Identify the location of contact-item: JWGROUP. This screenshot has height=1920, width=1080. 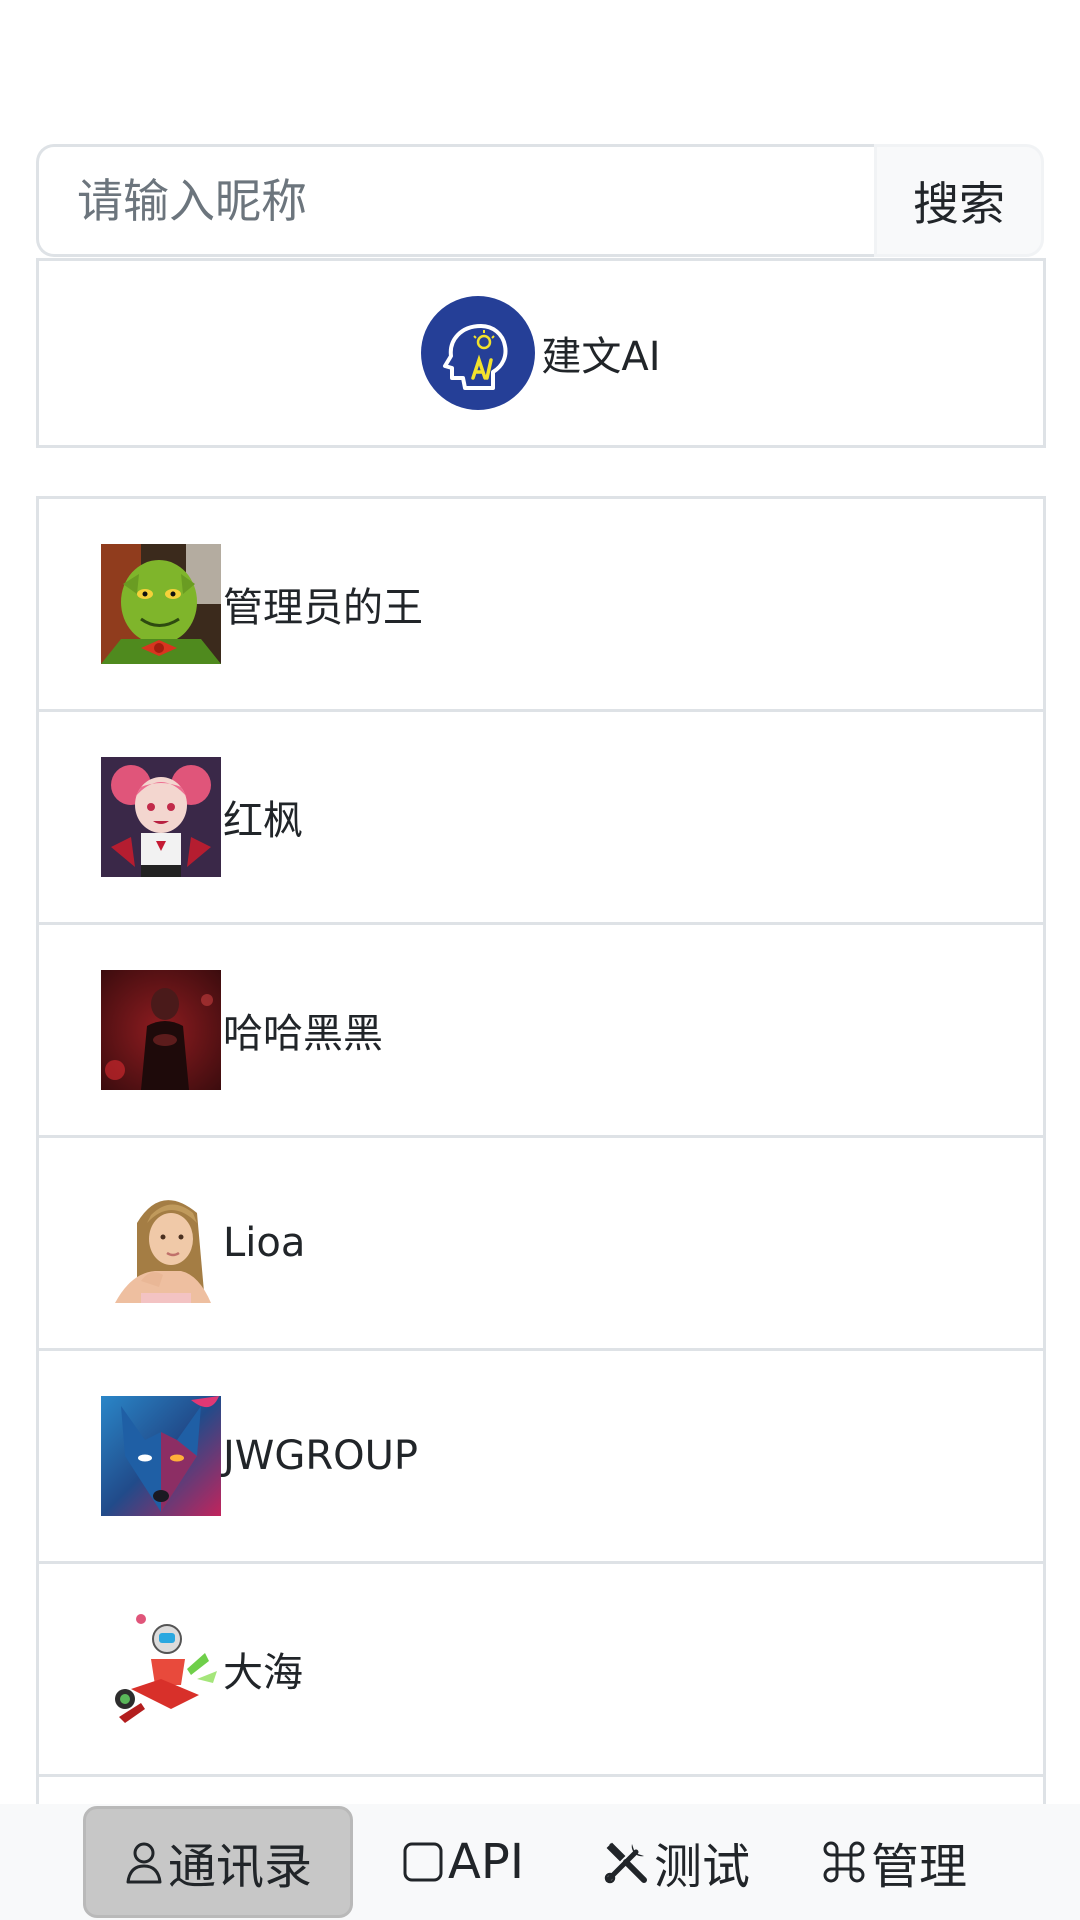
(541, 1457).